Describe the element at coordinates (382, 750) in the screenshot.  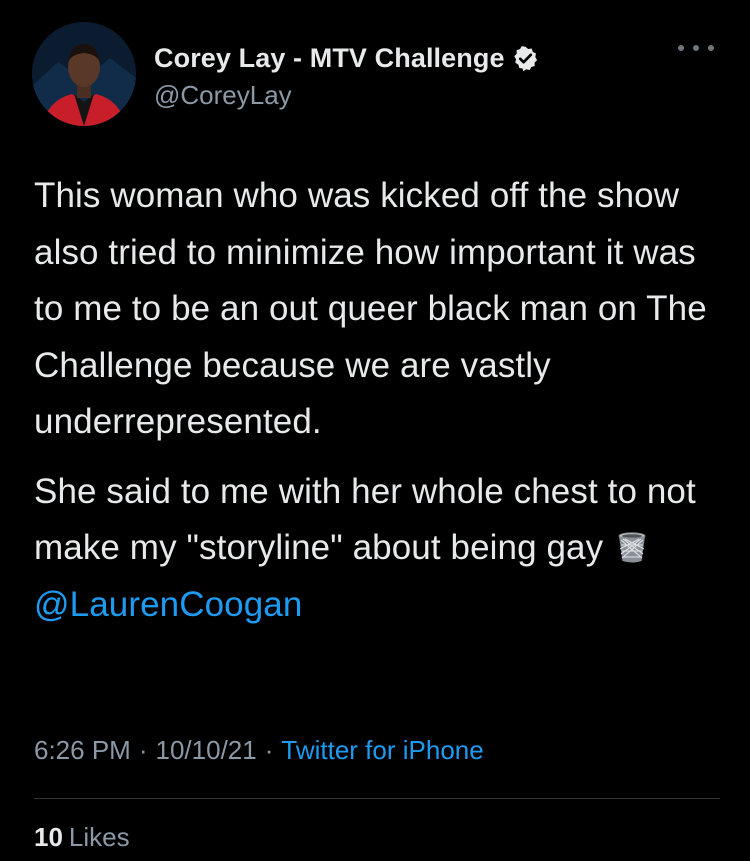
I see `tweet-source-link: Twitter for iPhone` at that location.